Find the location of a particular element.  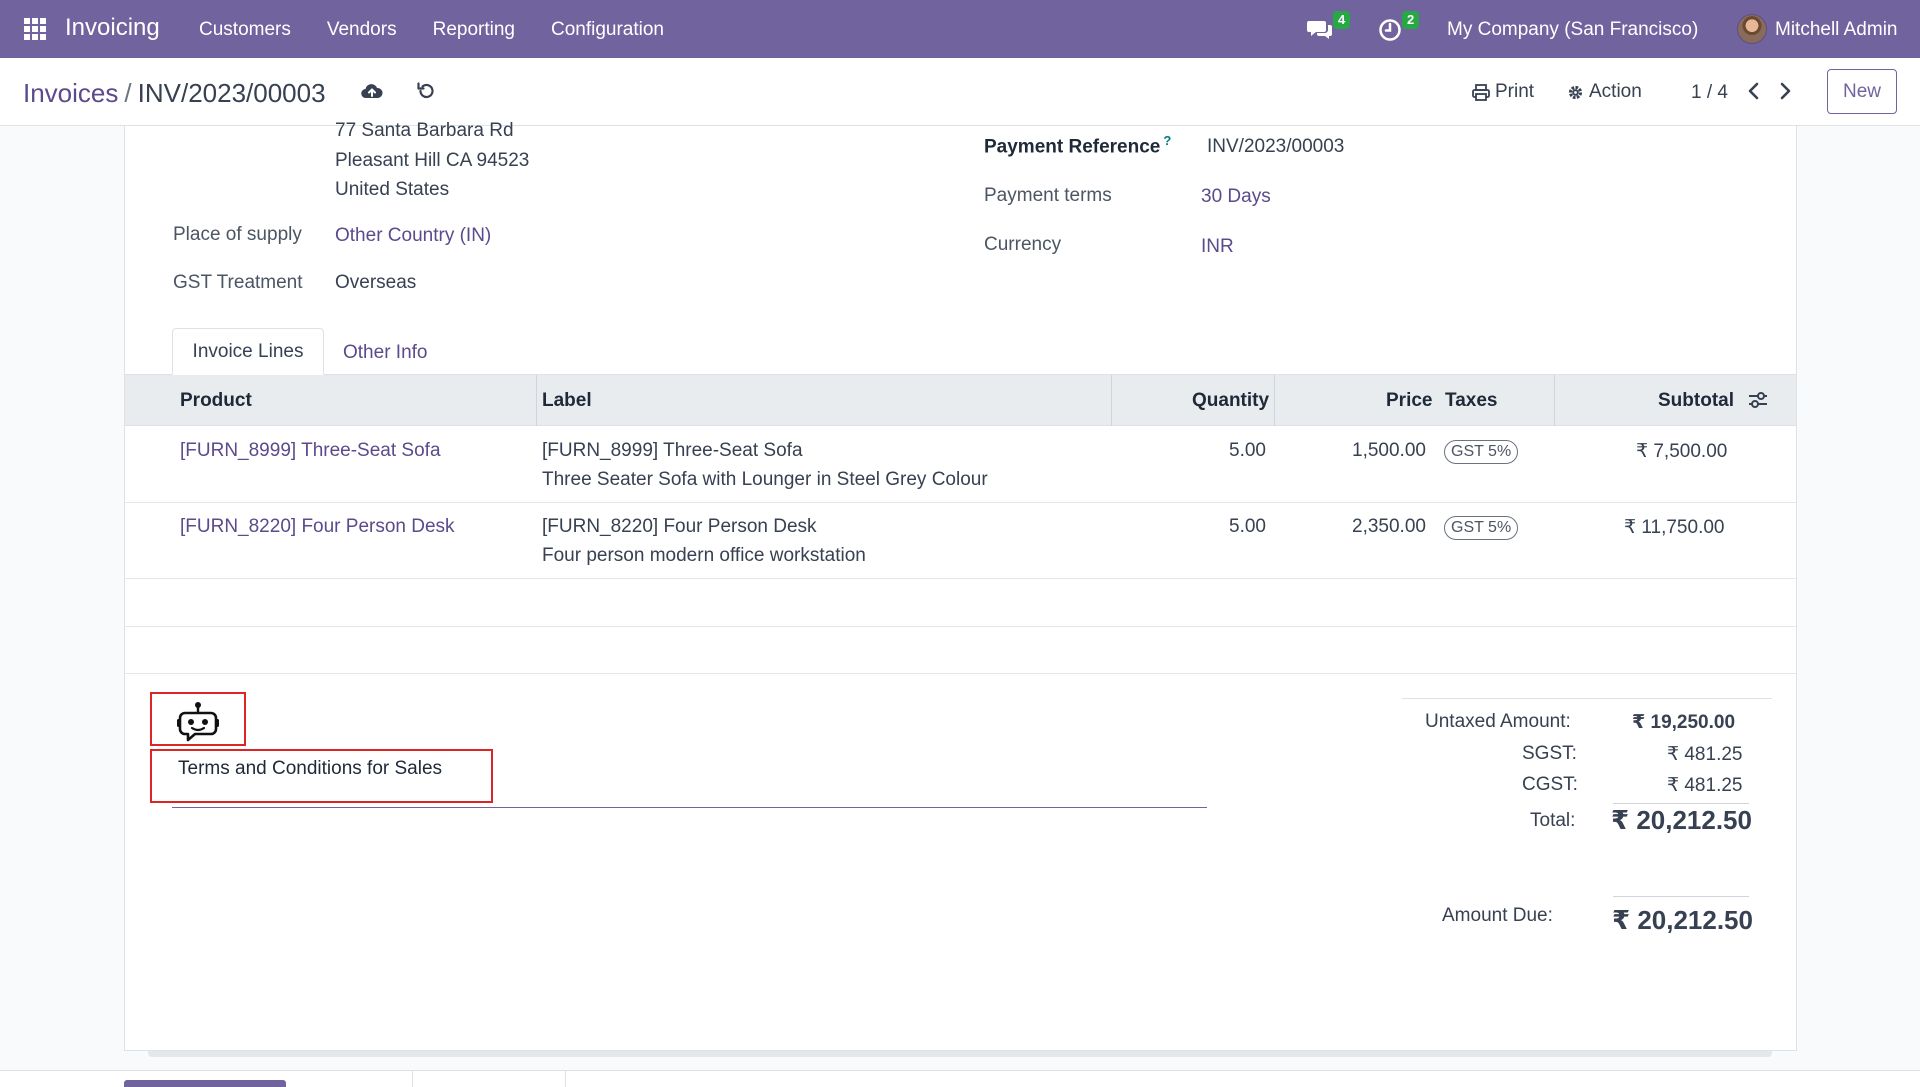

messages-badge: 4 is located at coordinates (1342, 20).